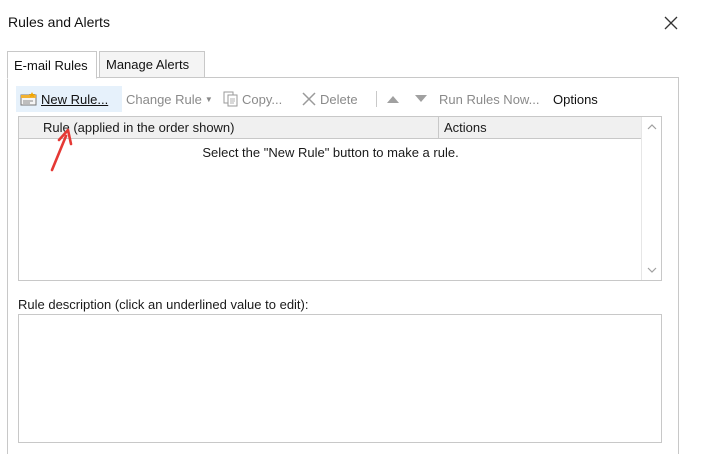 The height and width of the screenshot is (454, 726). I want to click on delete-button: Delete, so click(329, 99).